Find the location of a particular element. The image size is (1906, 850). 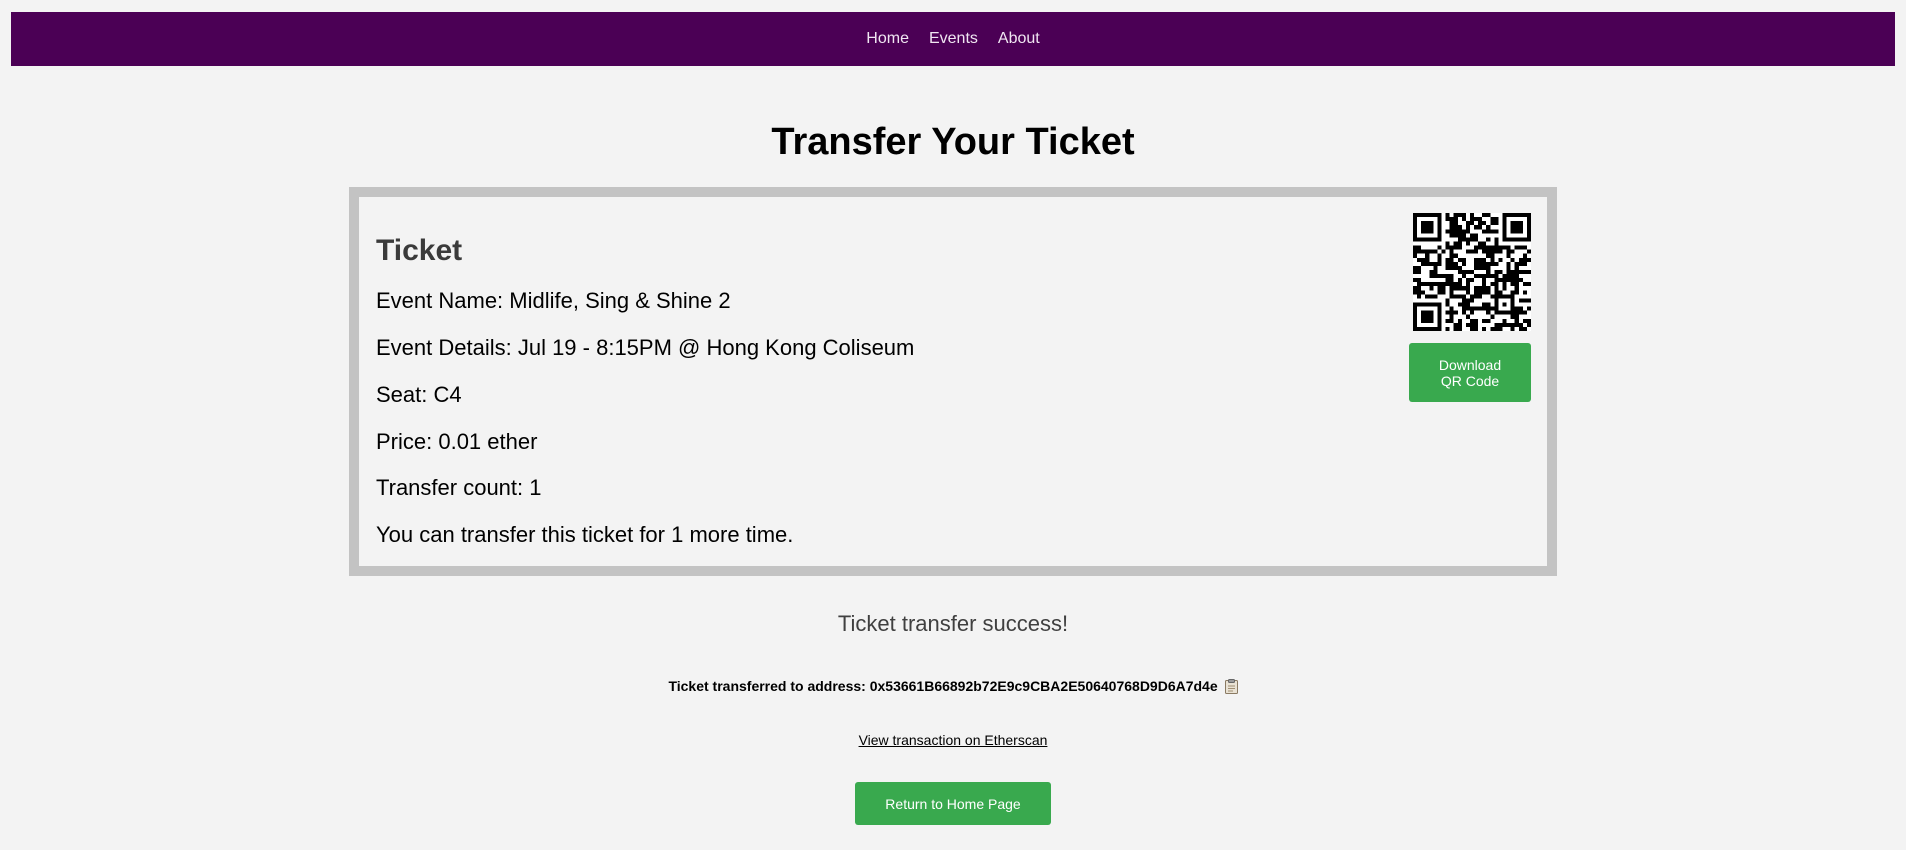

etherscan-link: View transaction on Etherscan is located at coordinates (953, 740).